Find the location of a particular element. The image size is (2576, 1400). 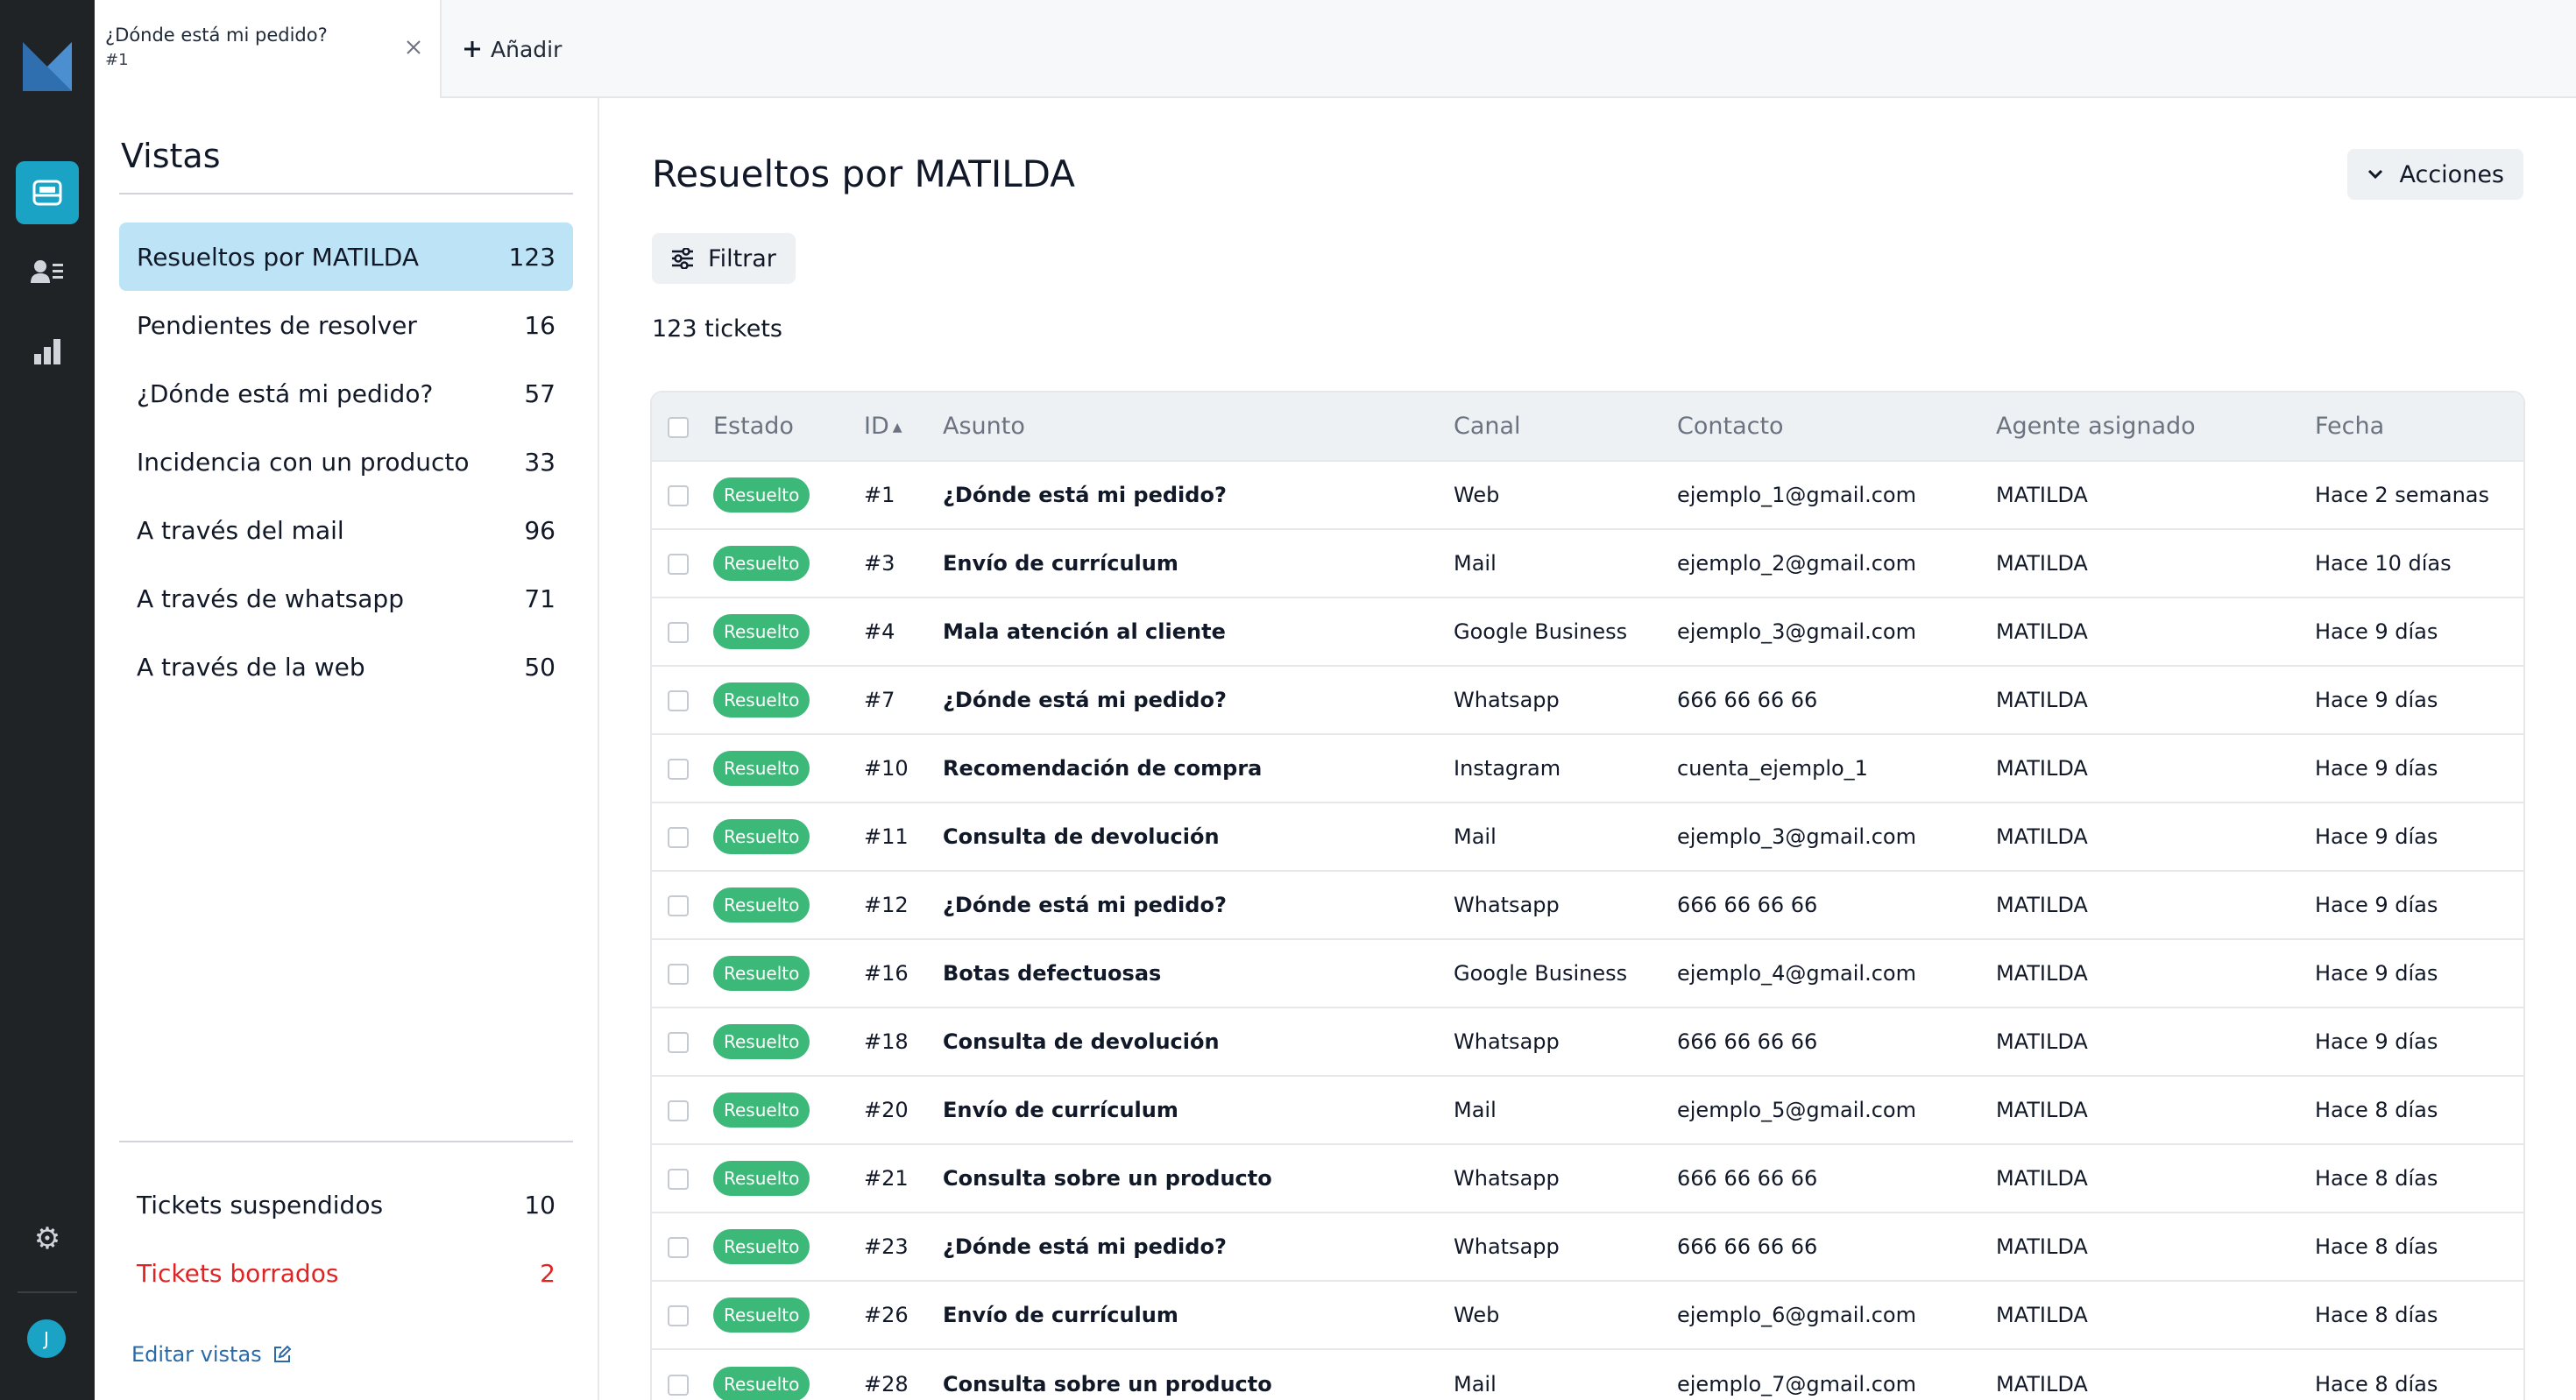

ticket-tab: ¿Dónde está mi pedido? #1 is located at coordinates (268, 49).